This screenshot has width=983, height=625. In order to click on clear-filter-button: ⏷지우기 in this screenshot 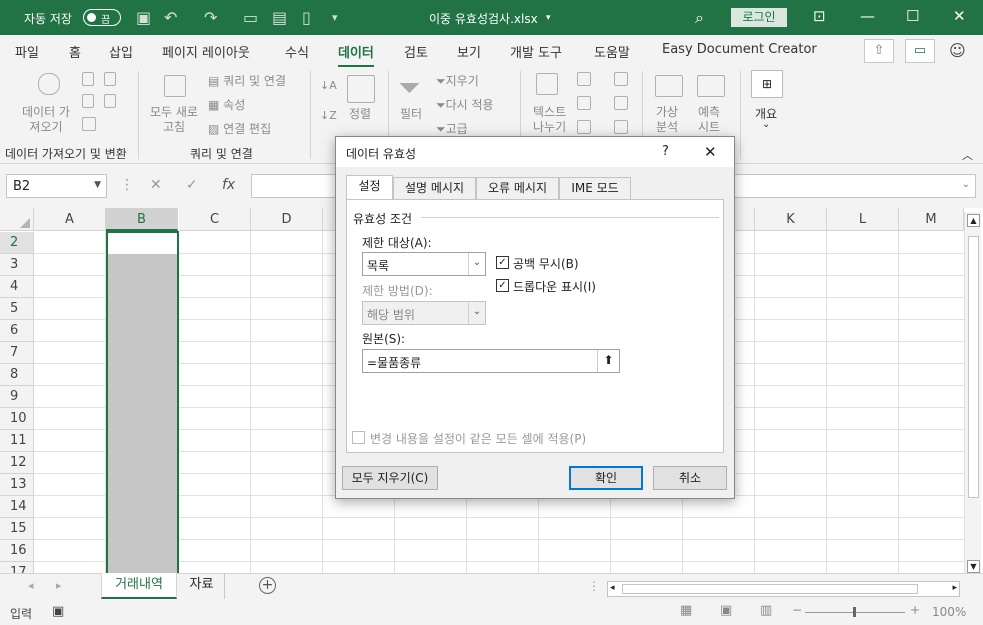, I will do `click(457, 80)`.